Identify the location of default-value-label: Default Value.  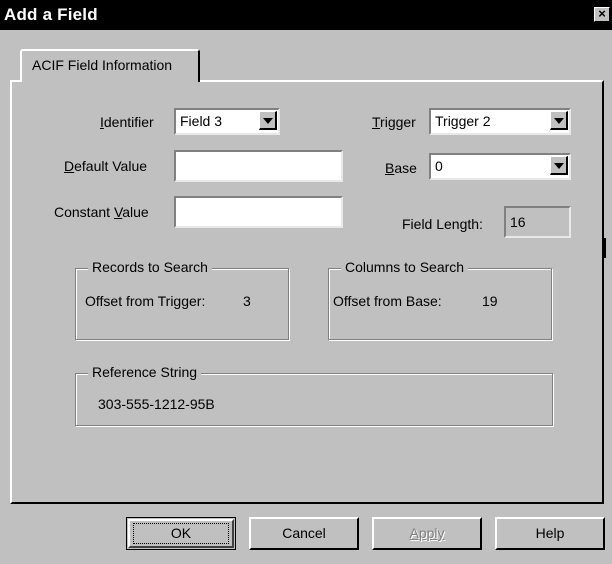
(106, 166).